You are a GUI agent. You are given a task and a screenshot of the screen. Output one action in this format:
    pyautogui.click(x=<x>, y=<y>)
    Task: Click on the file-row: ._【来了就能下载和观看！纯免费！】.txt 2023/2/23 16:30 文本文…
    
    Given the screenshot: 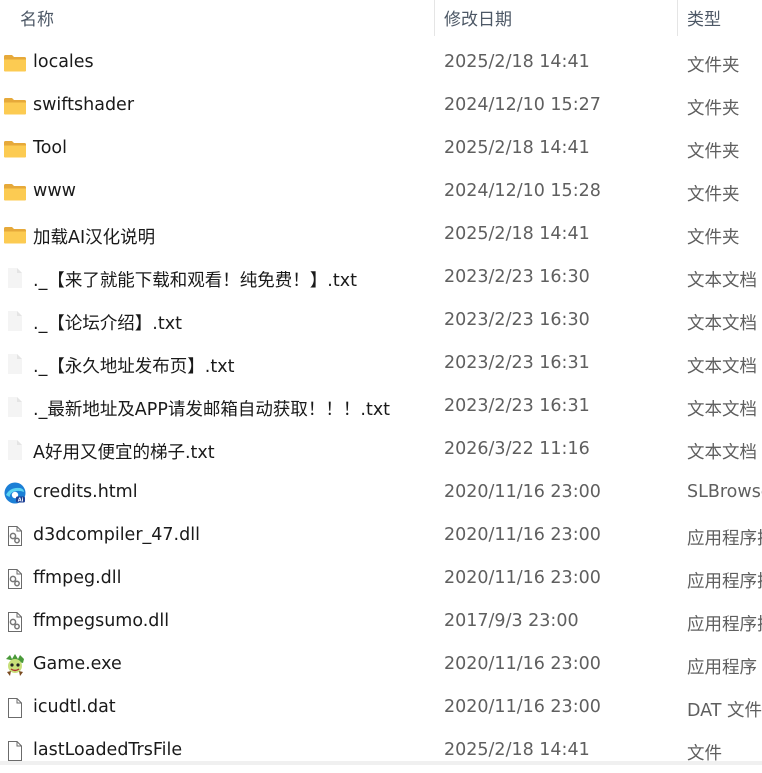 What is the action you would take?
    pyautogui.click(x=381, y=278)
    